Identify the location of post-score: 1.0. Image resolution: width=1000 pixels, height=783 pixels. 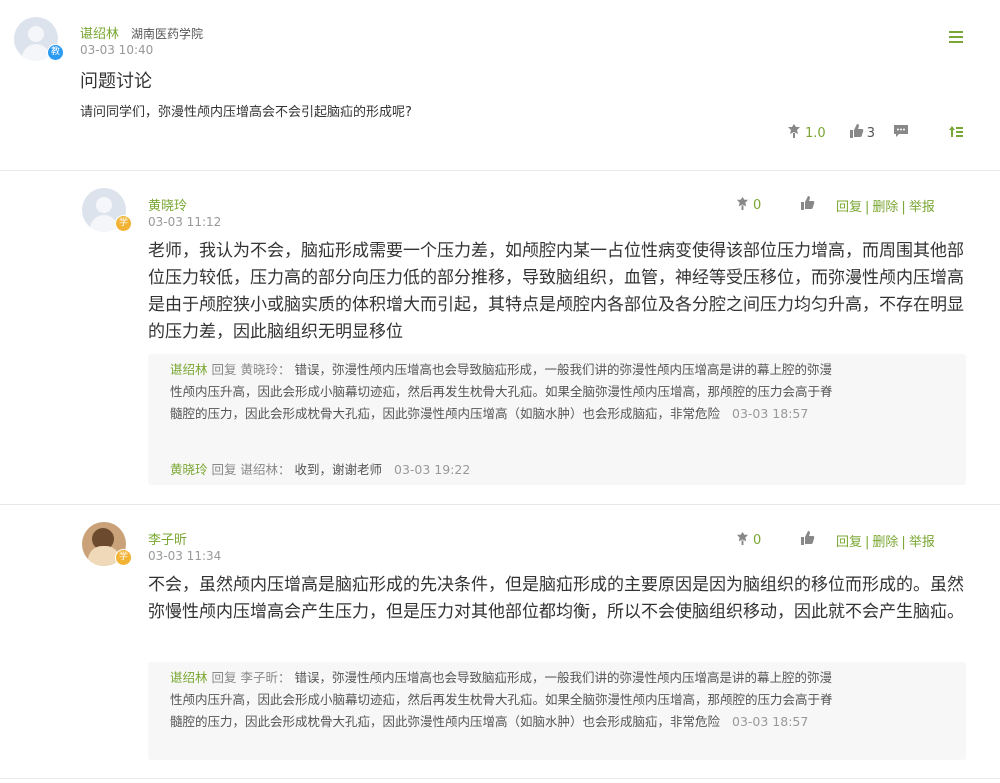
(815, 133).